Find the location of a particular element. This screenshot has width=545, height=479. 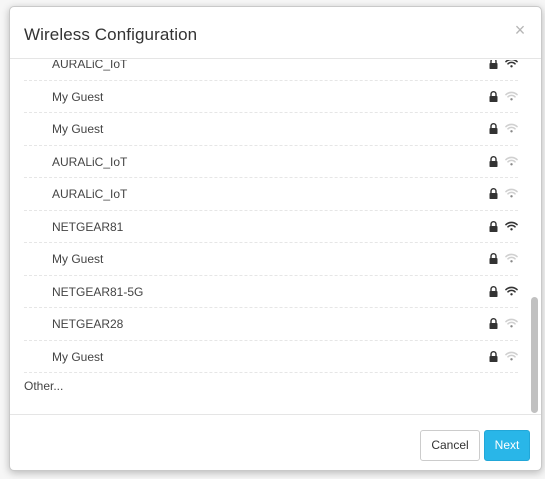

network-name: NETGEAR81-5G is located at coordinates (98, 291).